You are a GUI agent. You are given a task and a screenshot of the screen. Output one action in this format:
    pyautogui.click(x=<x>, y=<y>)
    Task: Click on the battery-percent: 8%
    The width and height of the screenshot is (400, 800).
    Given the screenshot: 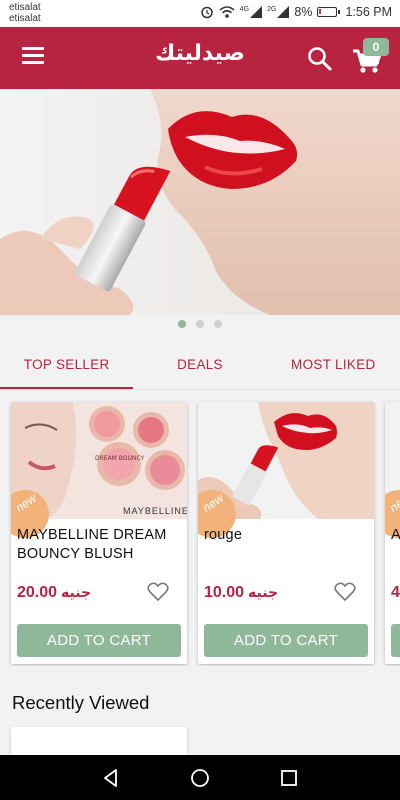 What is the action you would take?
    pyautogui.click(x=303, y=12)
    